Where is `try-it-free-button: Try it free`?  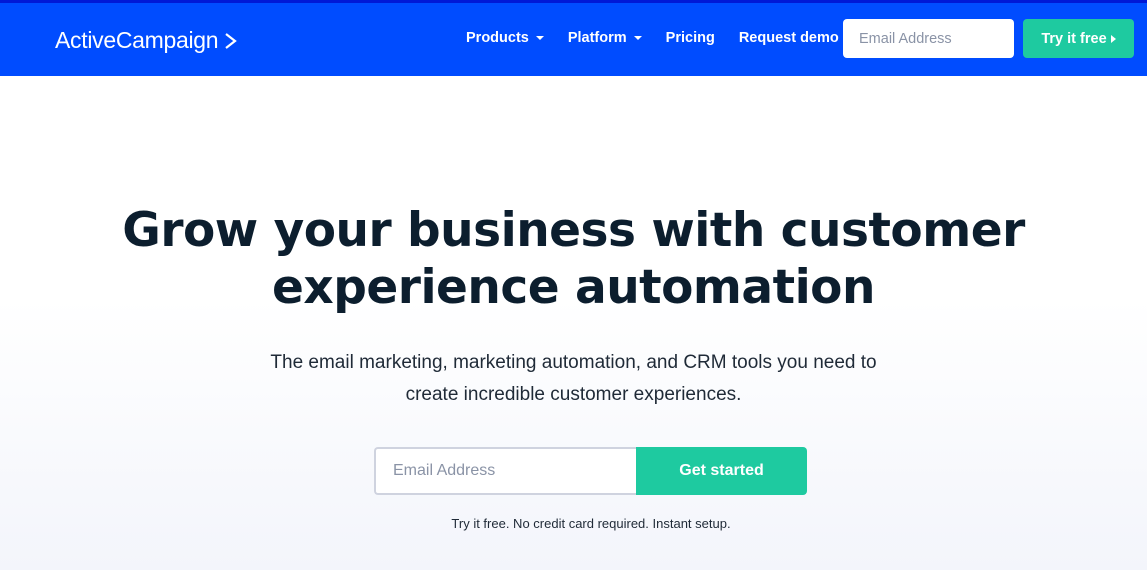 try-it-free-button: Try it free is located at coordinates (1078, 38).